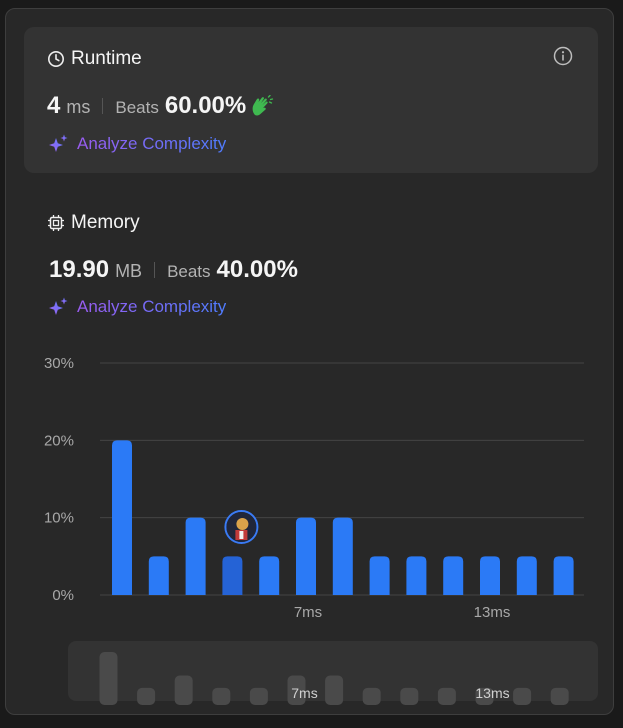 This screenshot has height=728, width=623. I want to click on avatar-image, so click(241, 527).